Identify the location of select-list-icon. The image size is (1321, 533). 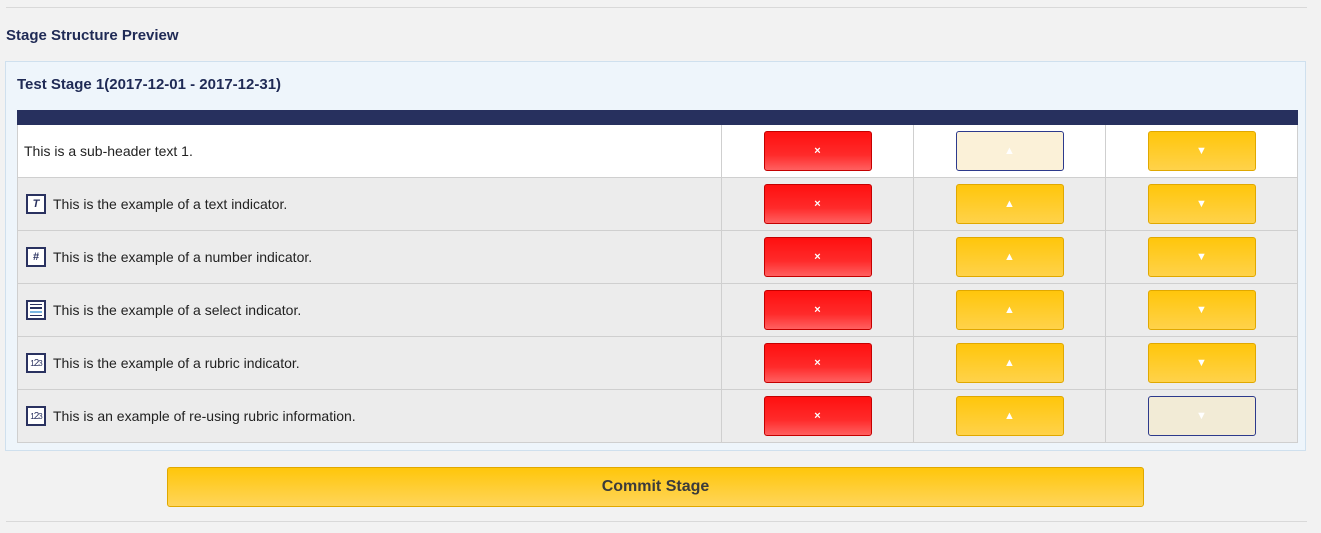
(36, 310).